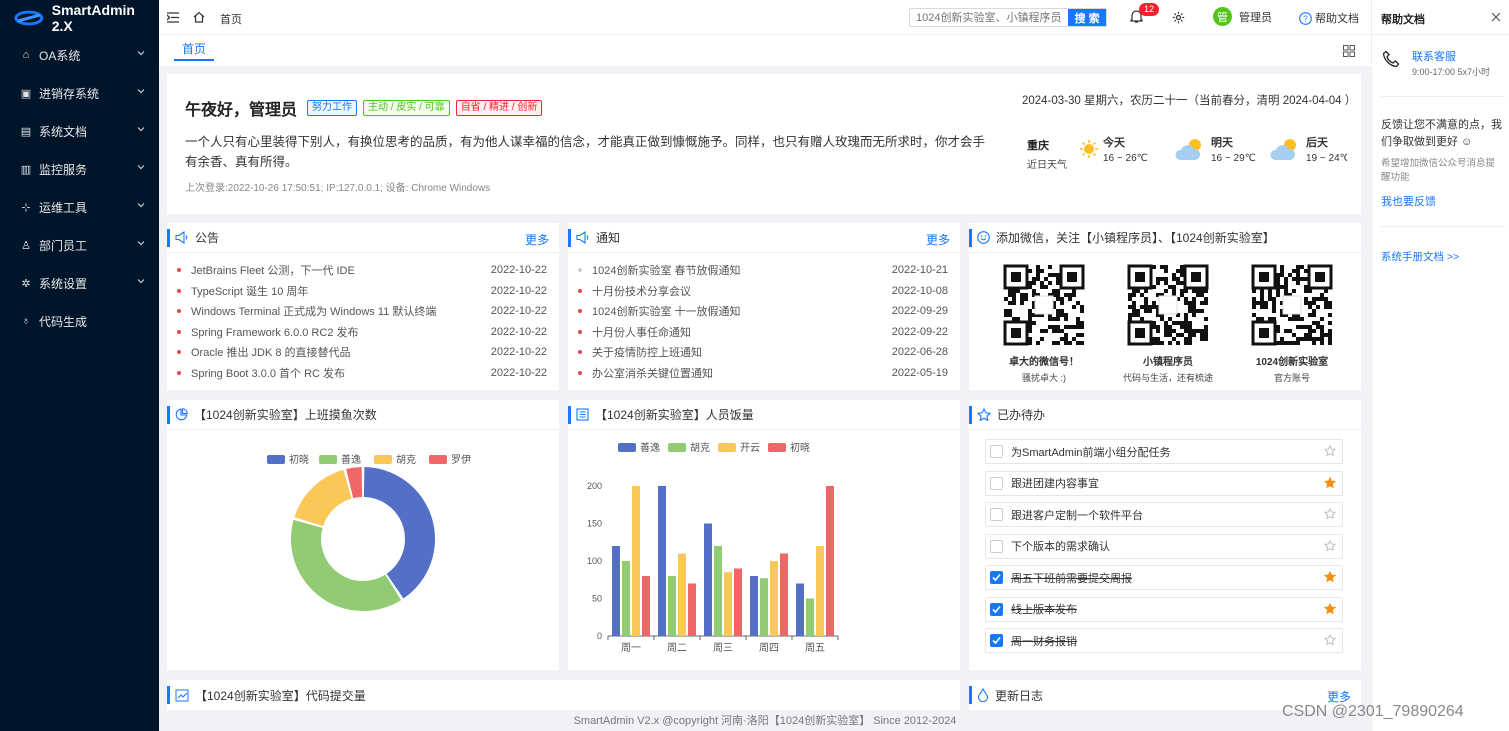  Describe the element at coordinates (79, 207) in the screenshot. I see `sidebar-item-5: ⊹ 运维工具` at that location.